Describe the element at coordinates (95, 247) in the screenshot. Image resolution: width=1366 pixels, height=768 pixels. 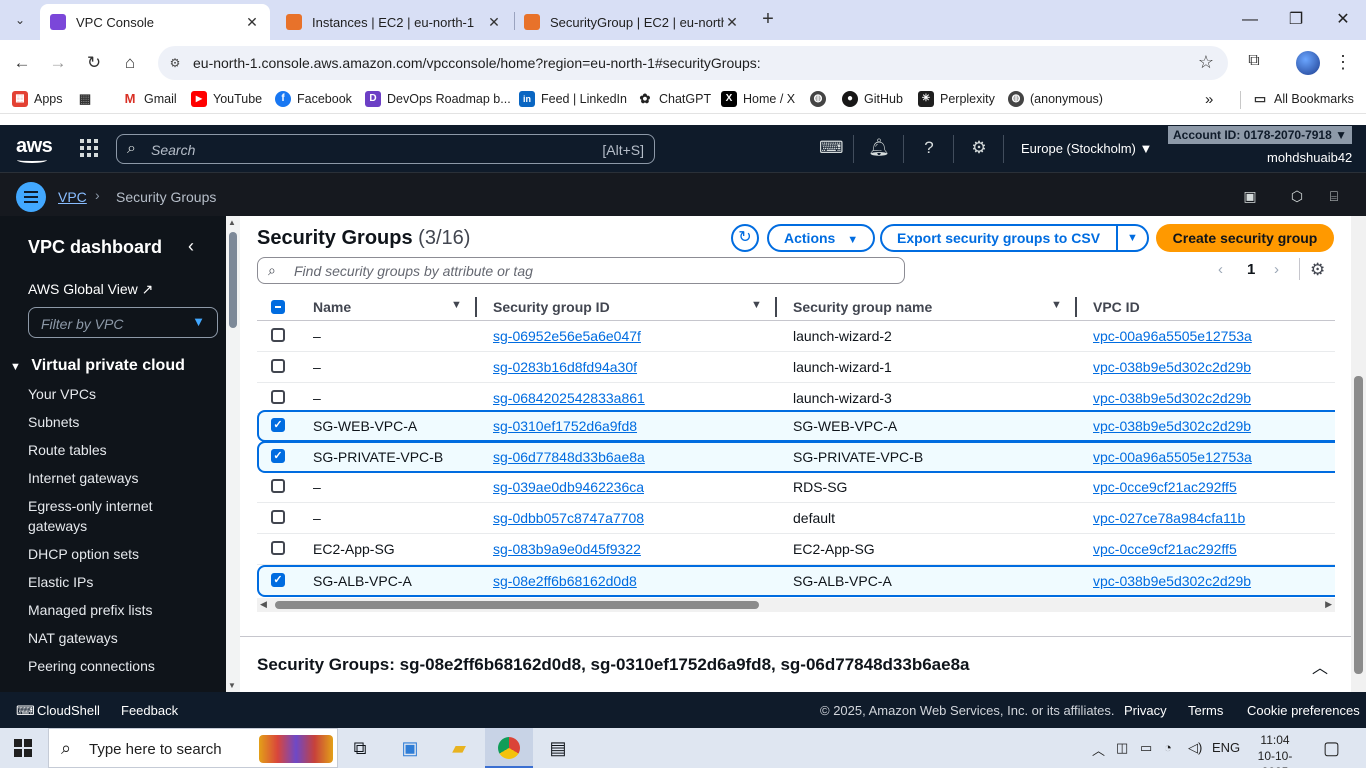
I see `side-nav-title: VPC dashboard` at that location.